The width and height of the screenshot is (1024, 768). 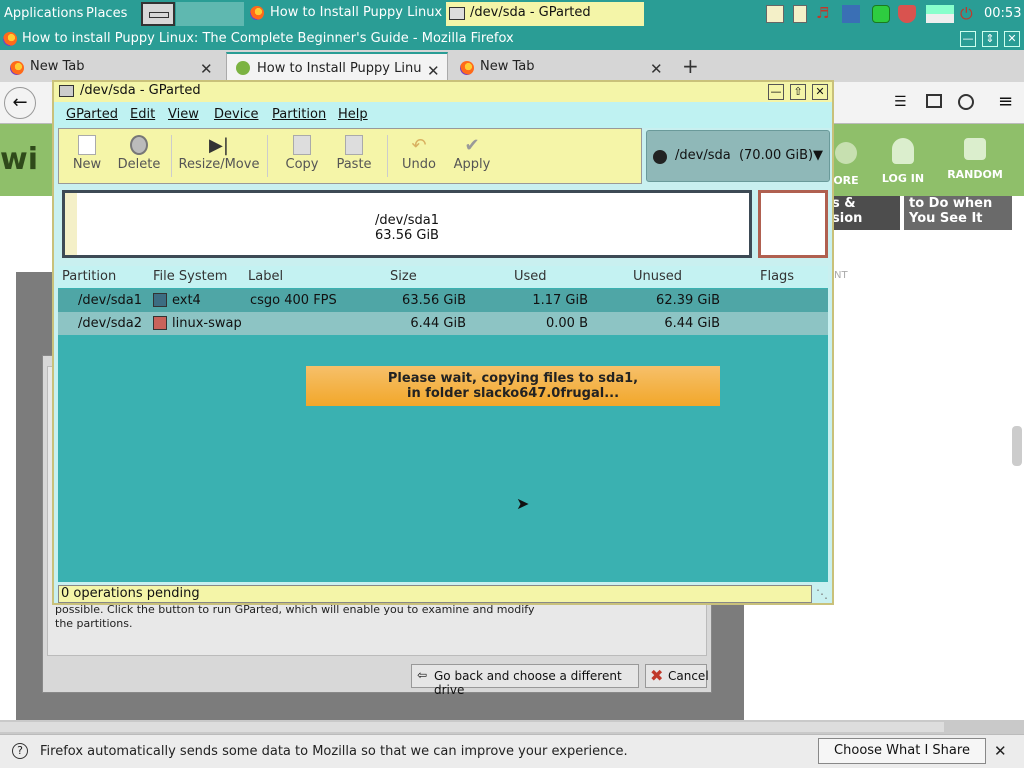 What do you see at coordinates (160, 300) in the screenshot?
I see `fs-color-swatch` at bounding box center [160, 300].